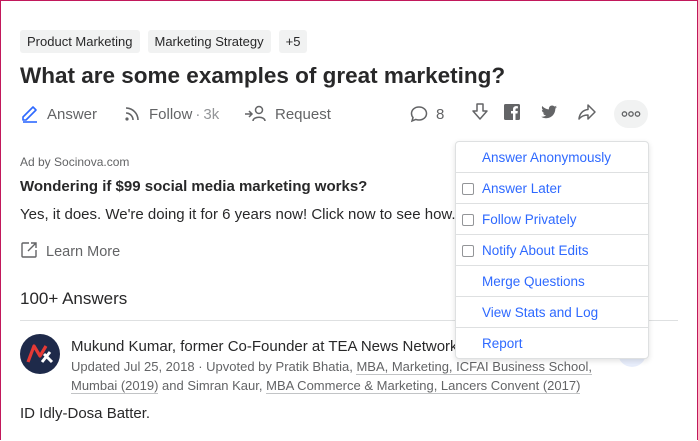  Describe the element at coordinates (522, 188) in the screenshot. I see `menu-item-label: Answer Later` at that location.